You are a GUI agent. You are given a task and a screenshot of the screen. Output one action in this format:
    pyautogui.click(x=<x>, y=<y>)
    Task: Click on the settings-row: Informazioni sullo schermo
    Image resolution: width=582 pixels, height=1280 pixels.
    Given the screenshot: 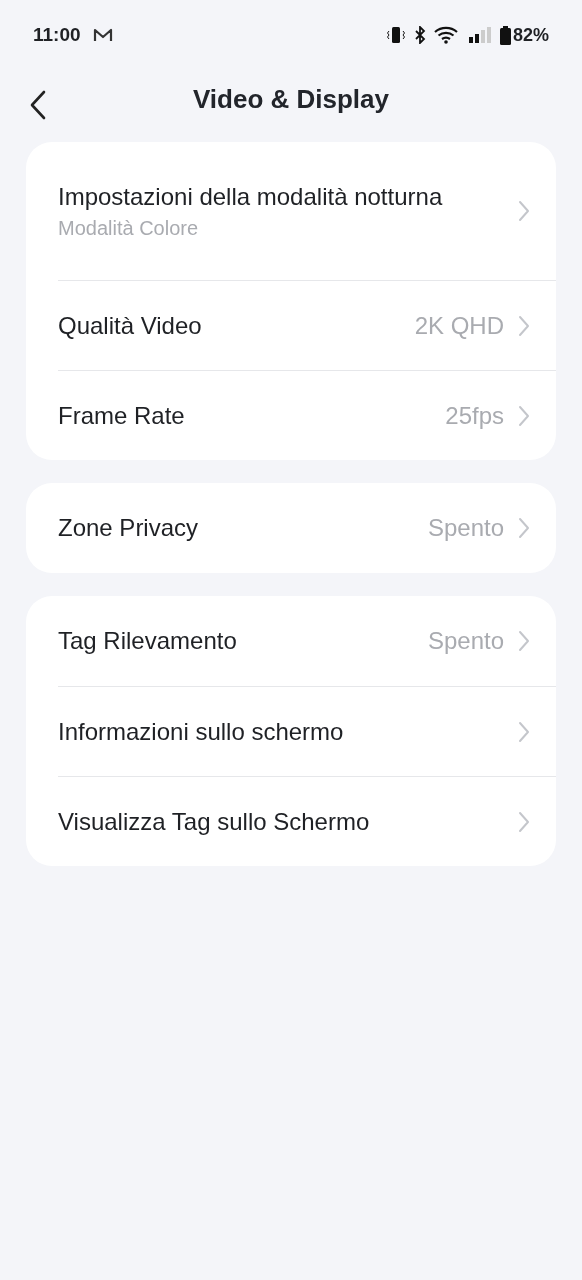 What is the action you would take?
    pyautogui.click(x=307, y=731)
    